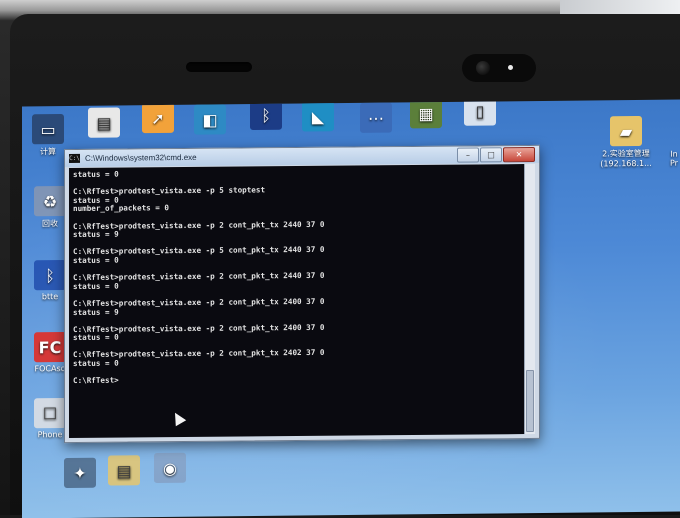 The width and height of the screenshot is (680, 518). What do you see at coordinates (499, 68) in the screenshot?
I see `webcam-module` at bounding box center [499, 68].